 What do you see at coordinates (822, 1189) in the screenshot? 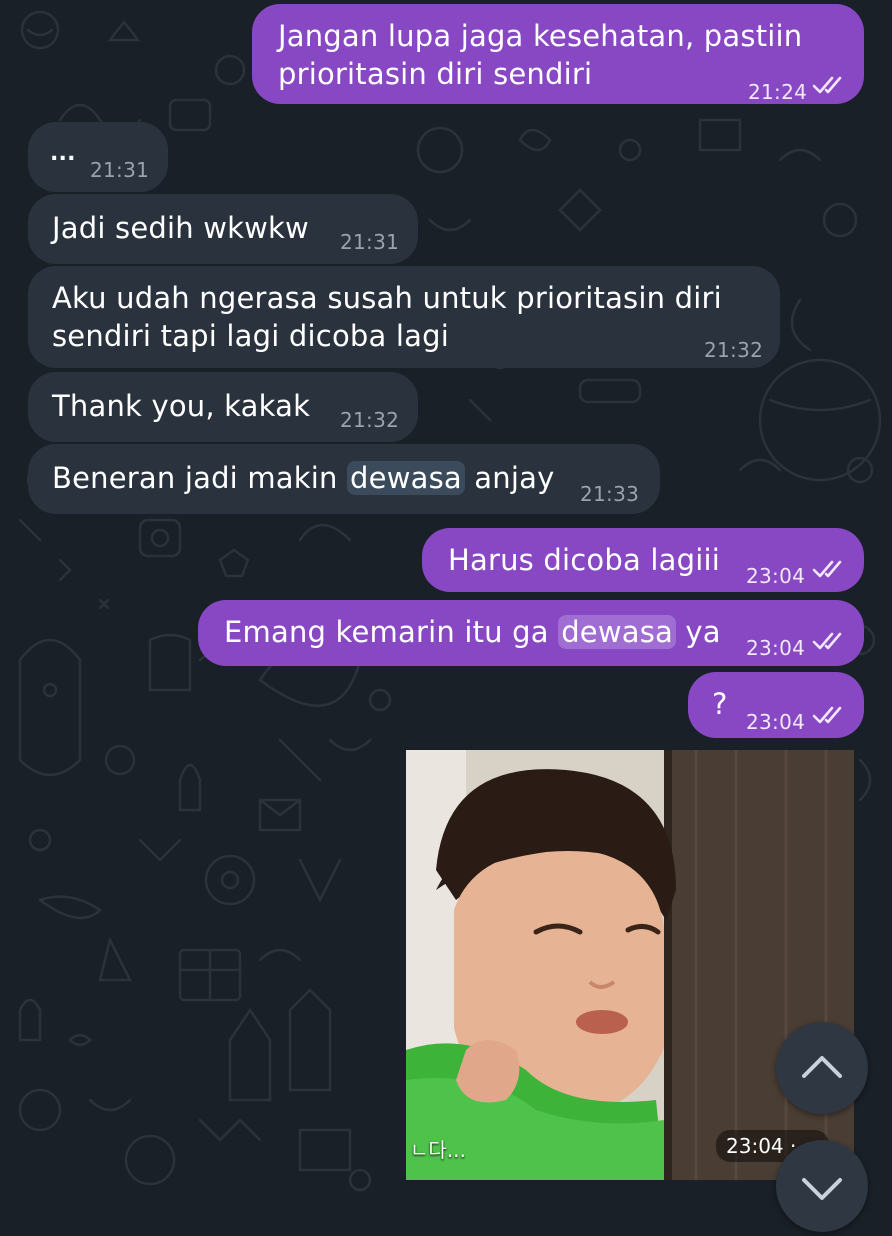
I see `chevron-down-icon` at bounding box center [822, 1189].